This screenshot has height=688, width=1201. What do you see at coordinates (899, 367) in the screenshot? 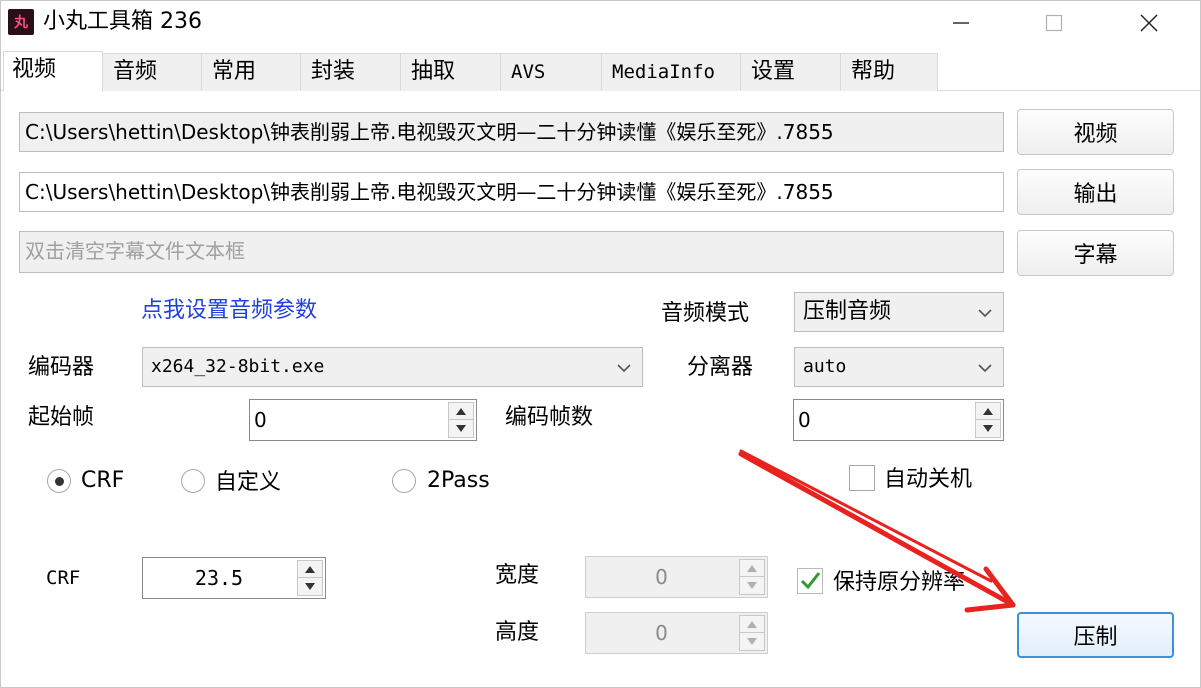
I see `splitter-select: auto` at bounding box center [899, 367].